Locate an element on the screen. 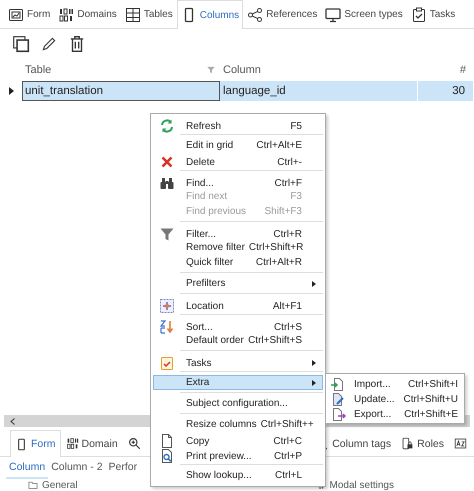  menu-item: Location Alt+F1 is located at coordinates (238, 304).